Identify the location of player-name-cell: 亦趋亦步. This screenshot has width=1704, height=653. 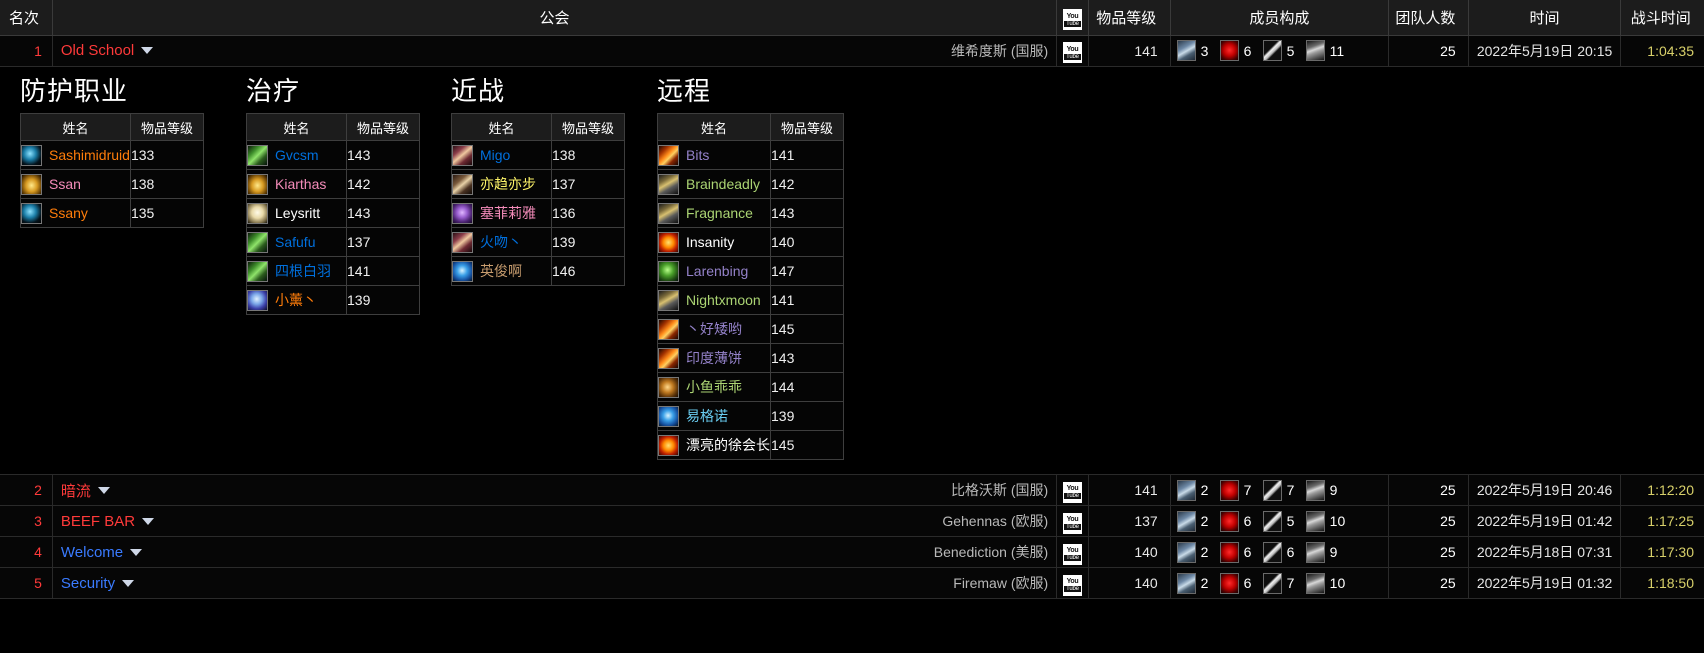
(501, 184).